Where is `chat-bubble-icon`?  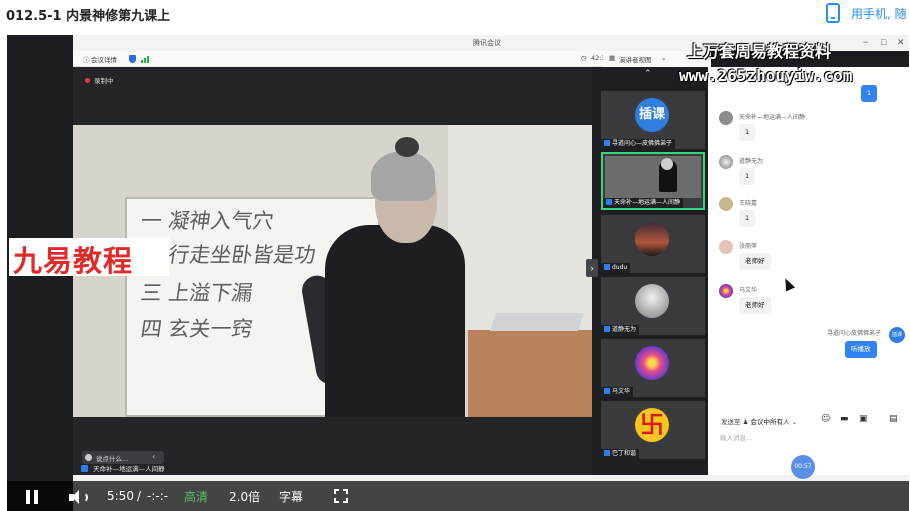
chat-bubble-icon is located at coordinates (88, 457).